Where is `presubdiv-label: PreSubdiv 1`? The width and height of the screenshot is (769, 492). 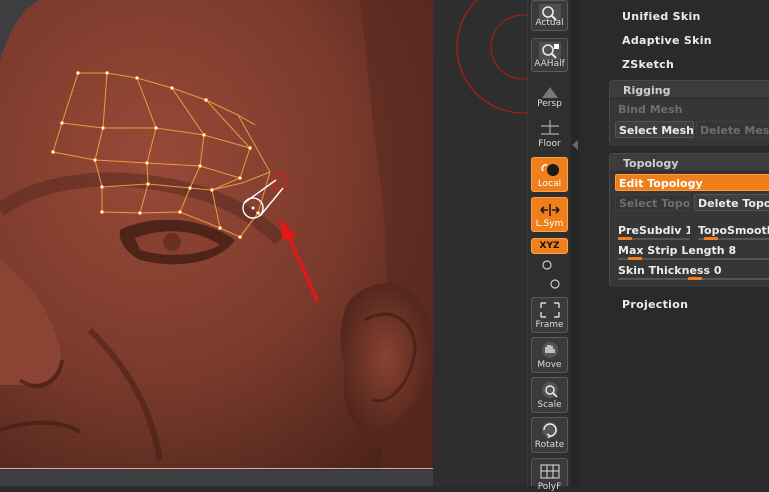
presubdiv-label: PreSubdiv 1 is located at coordinates (654, 230).